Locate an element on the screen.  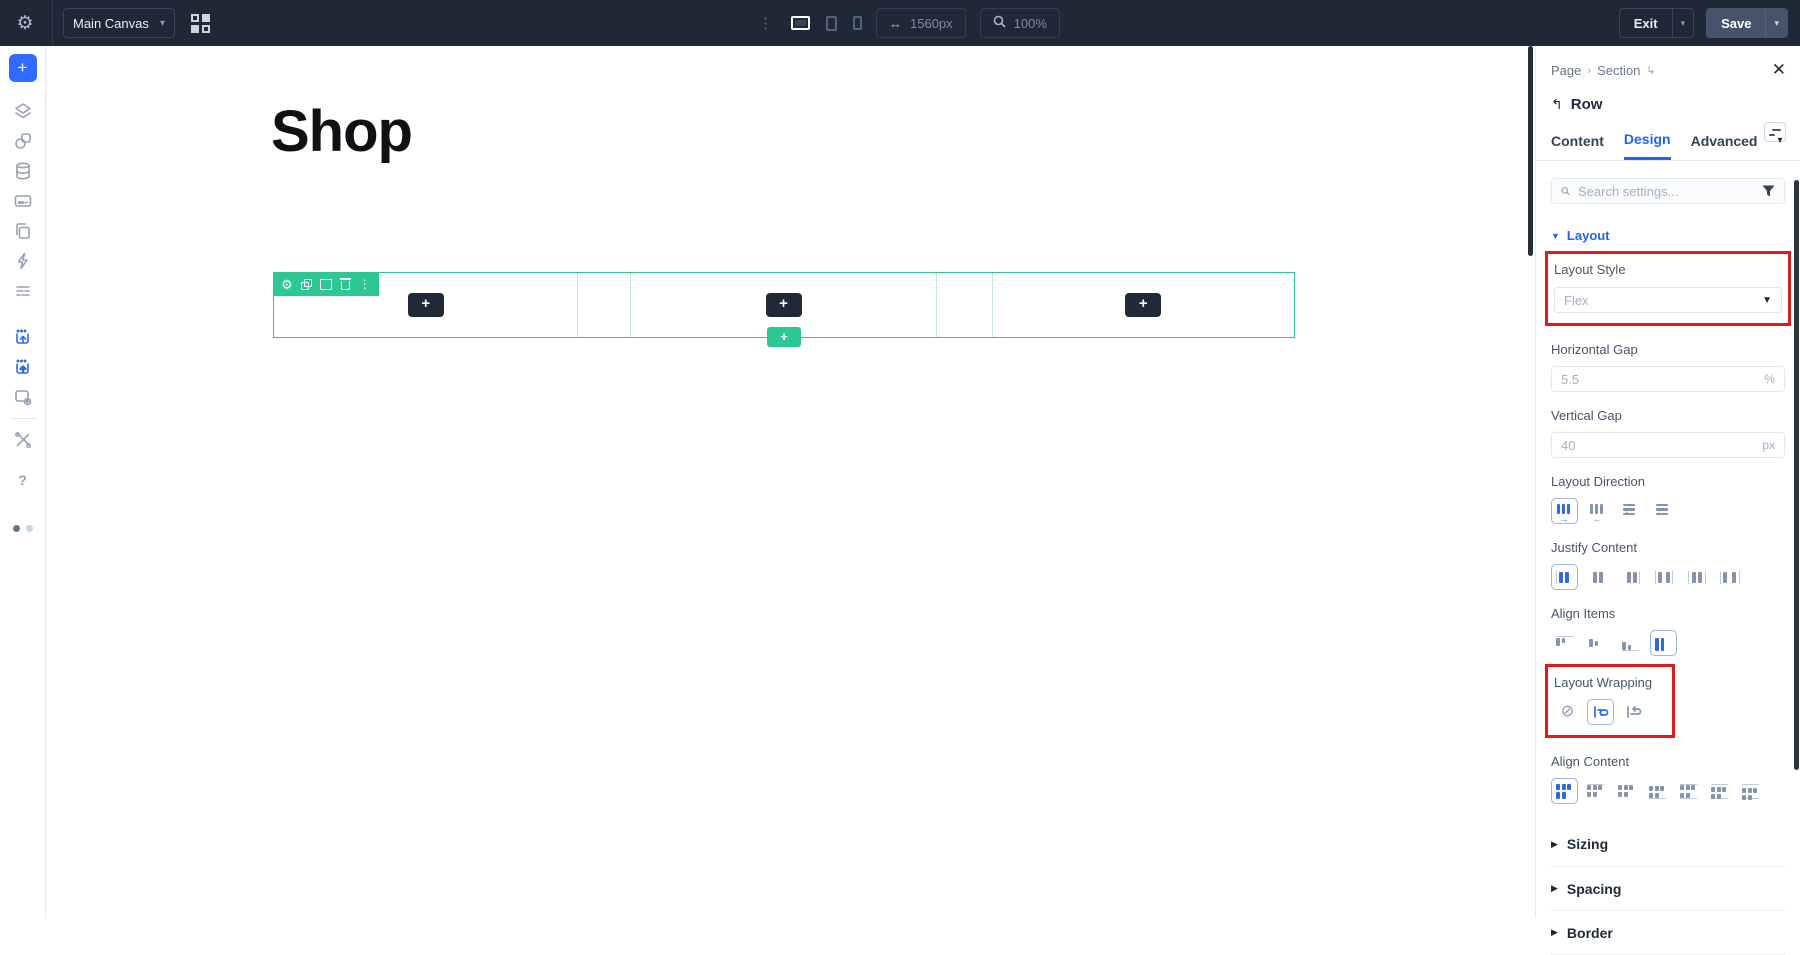
add-element-button: + is located at coordinates (23, 68).